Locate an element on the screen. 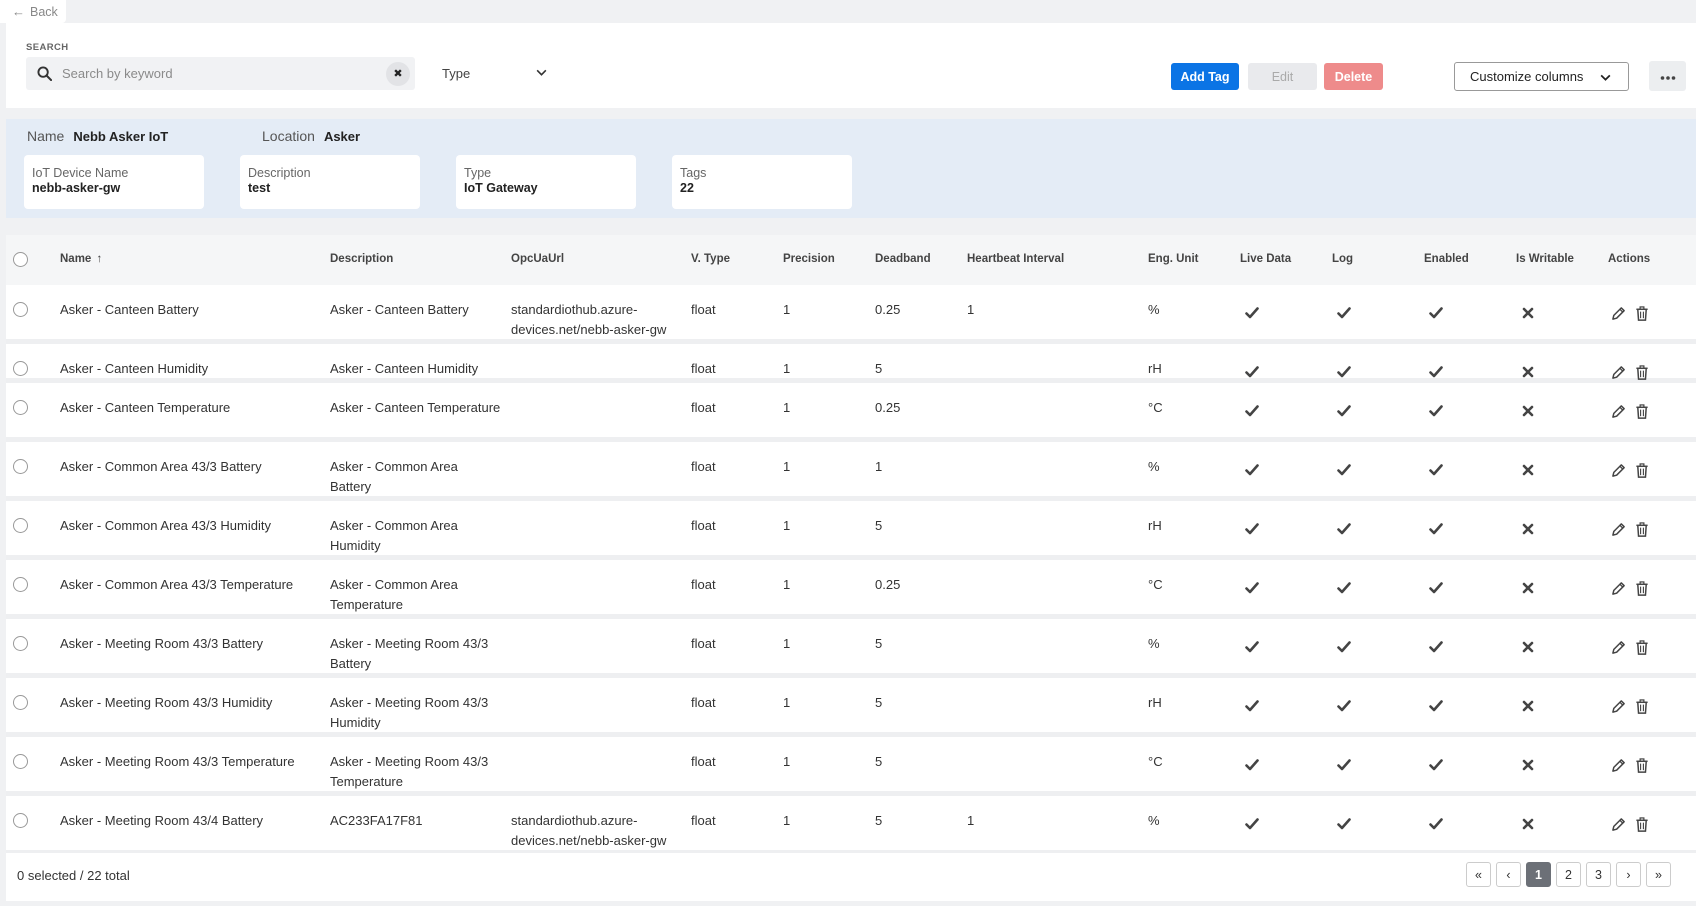 This screenshot has height=906, width=1696. page-button-3: 3 is located at coordinates (1598, 874).